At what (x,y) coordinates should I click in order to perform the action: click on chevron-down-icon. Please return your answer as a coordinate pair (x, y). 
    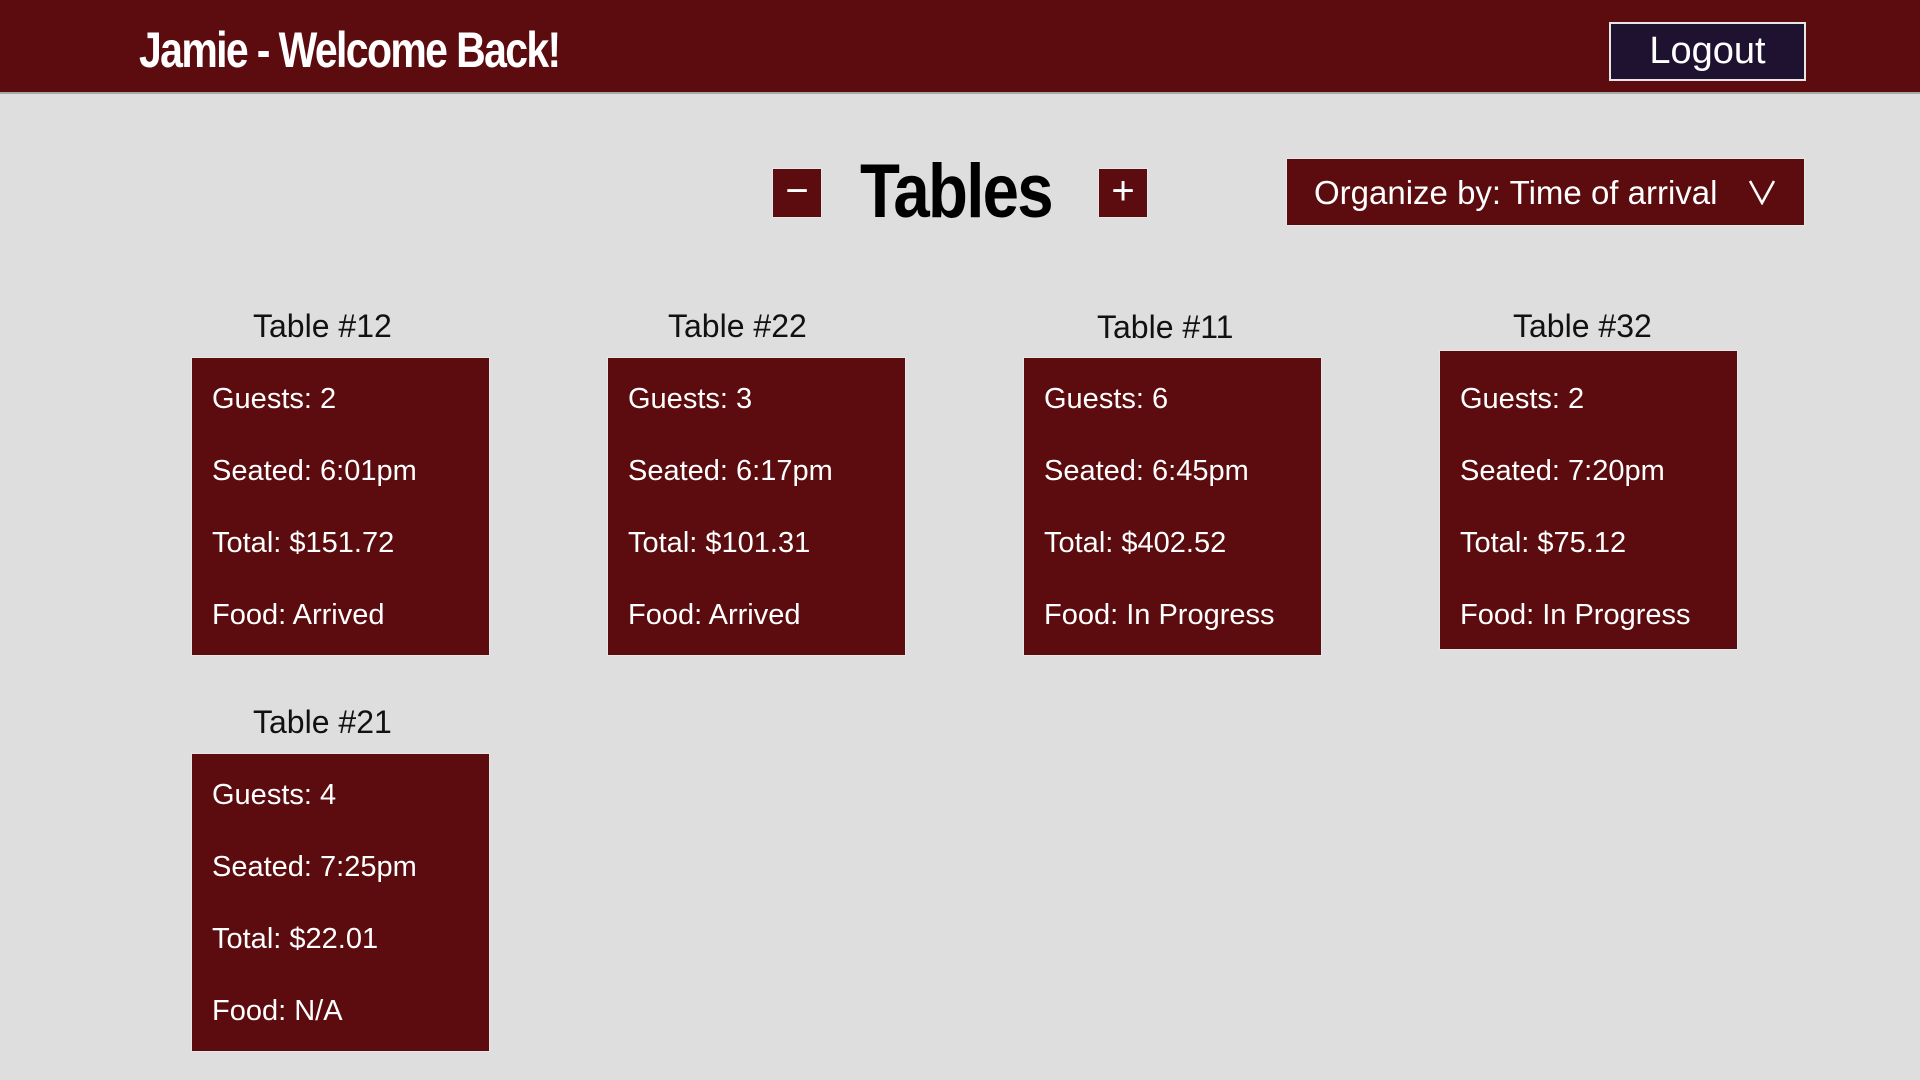
    Looking at the image, I should click on (1762, 192).